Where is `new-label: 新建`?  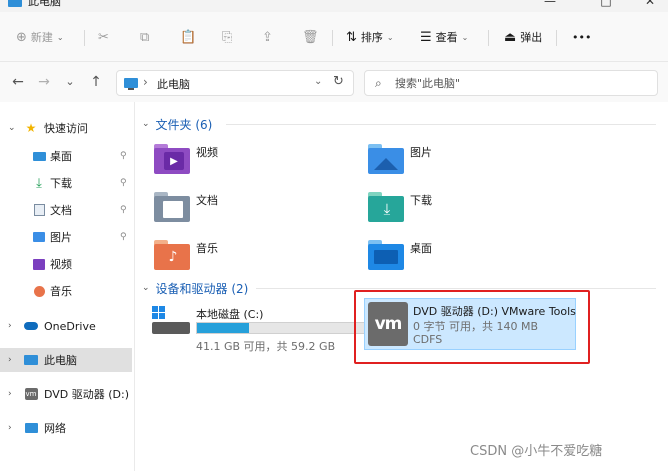 new-label: 新建 is located at coordinates (41, 37).